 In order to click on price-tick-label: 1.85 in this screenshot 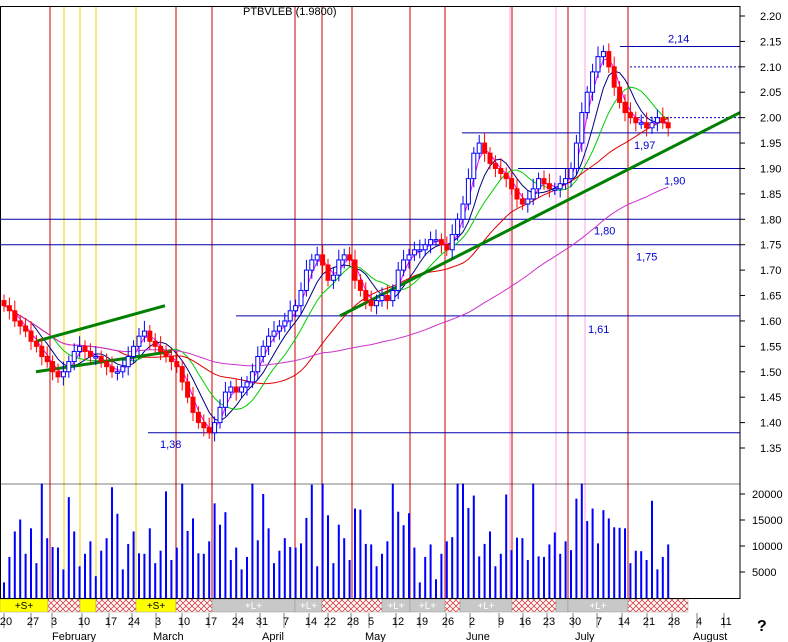, I will do `click(770, 195)`.